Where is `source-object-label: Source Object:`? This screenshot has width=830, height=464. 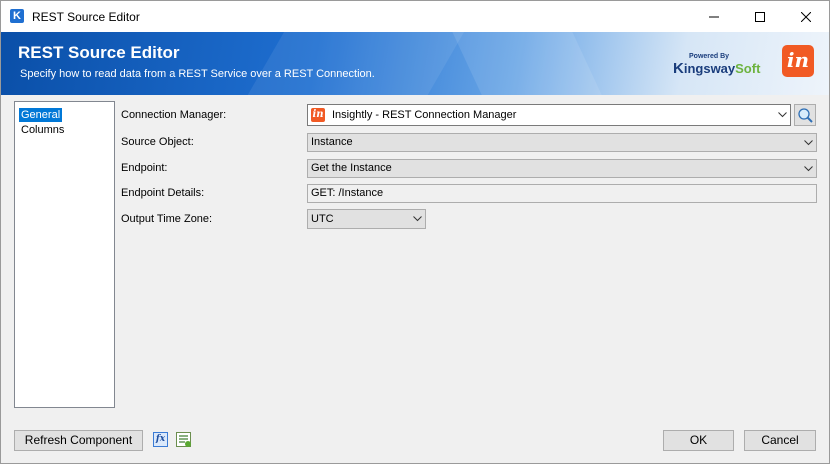
source-object-label: Source Object: is located at coordinates (157, 142).